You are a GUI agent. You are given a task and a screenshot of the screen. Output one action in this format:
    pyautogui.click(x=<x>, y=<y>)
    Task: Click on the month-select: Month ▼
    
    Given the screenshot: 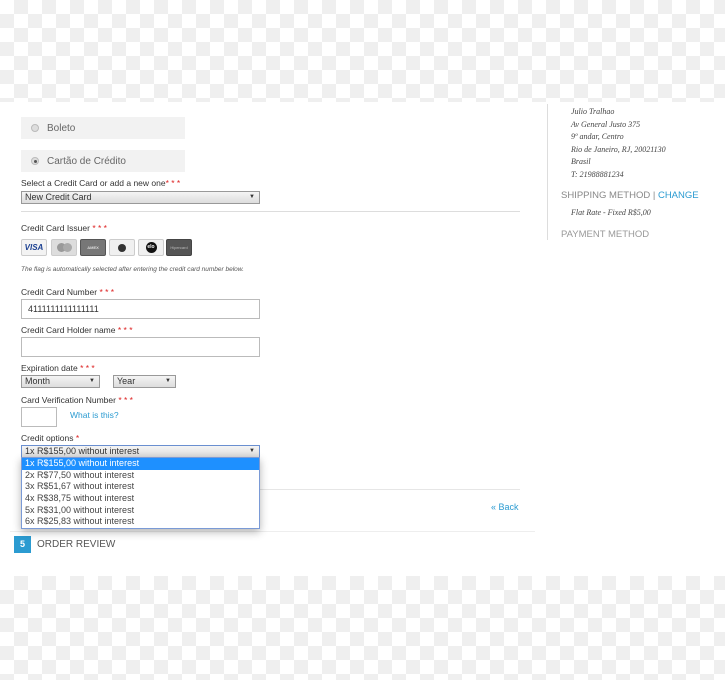 What is the action you would take?
    pyautogui.click(x=60, y=381)
    